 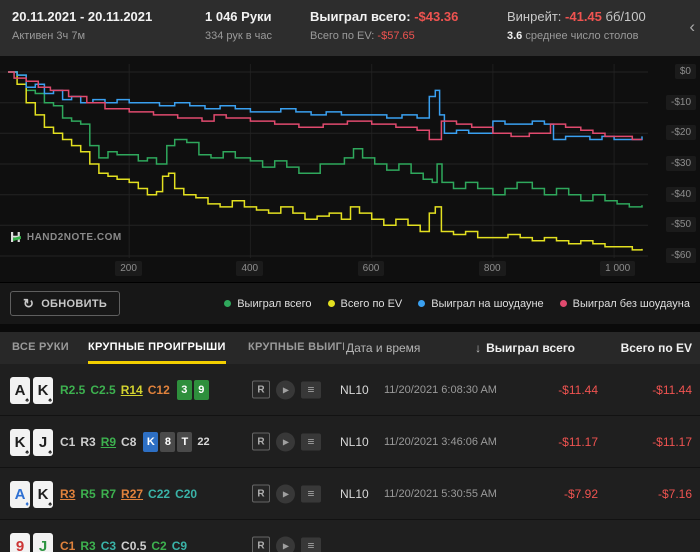 I want to click on board-card: K, so click(x=151, y=442).